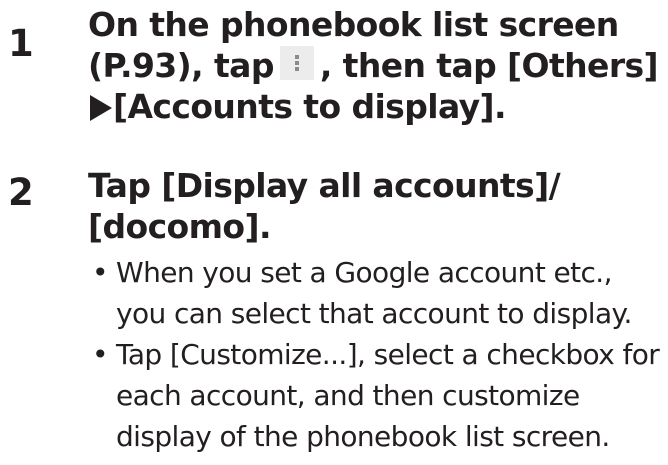 This screenshot has height=465, width=668. Describe the element at coordinates (21, 192) in the screenshot. I see `step-number: 2` at that location.